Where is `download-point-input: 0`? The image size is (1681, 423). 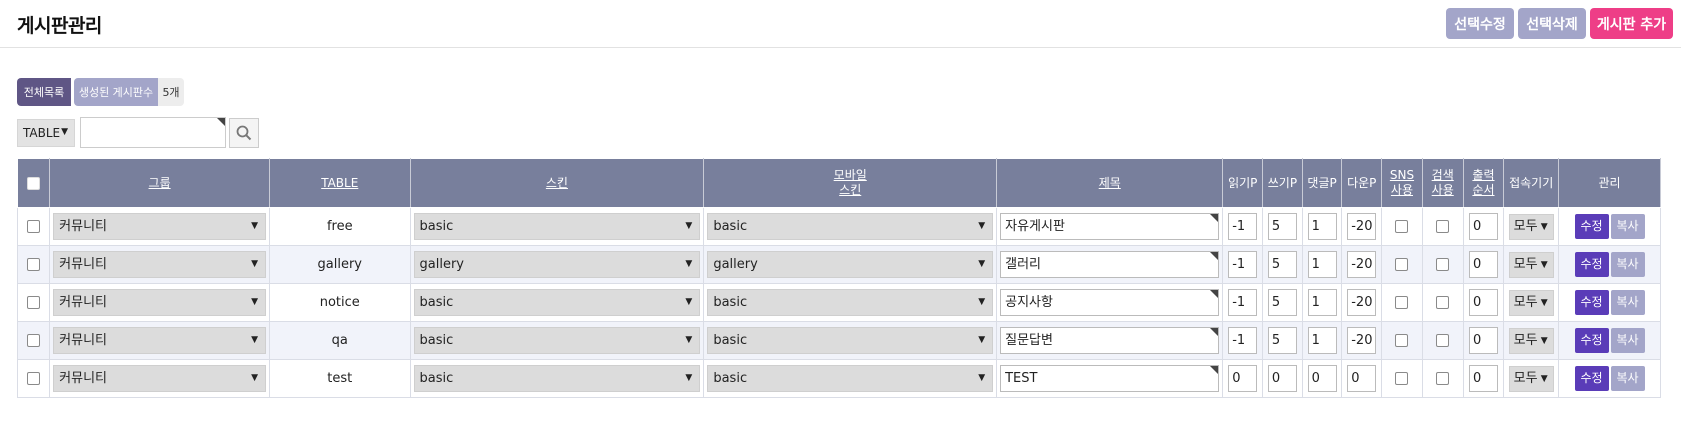 download-point-input: 0 is located at coordinates (1362, 378).